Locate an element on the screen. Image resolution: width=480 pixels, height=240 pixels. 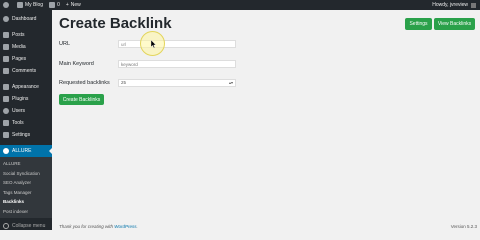
sidebar-item-label: Comments is located at coordinates (24, 71).